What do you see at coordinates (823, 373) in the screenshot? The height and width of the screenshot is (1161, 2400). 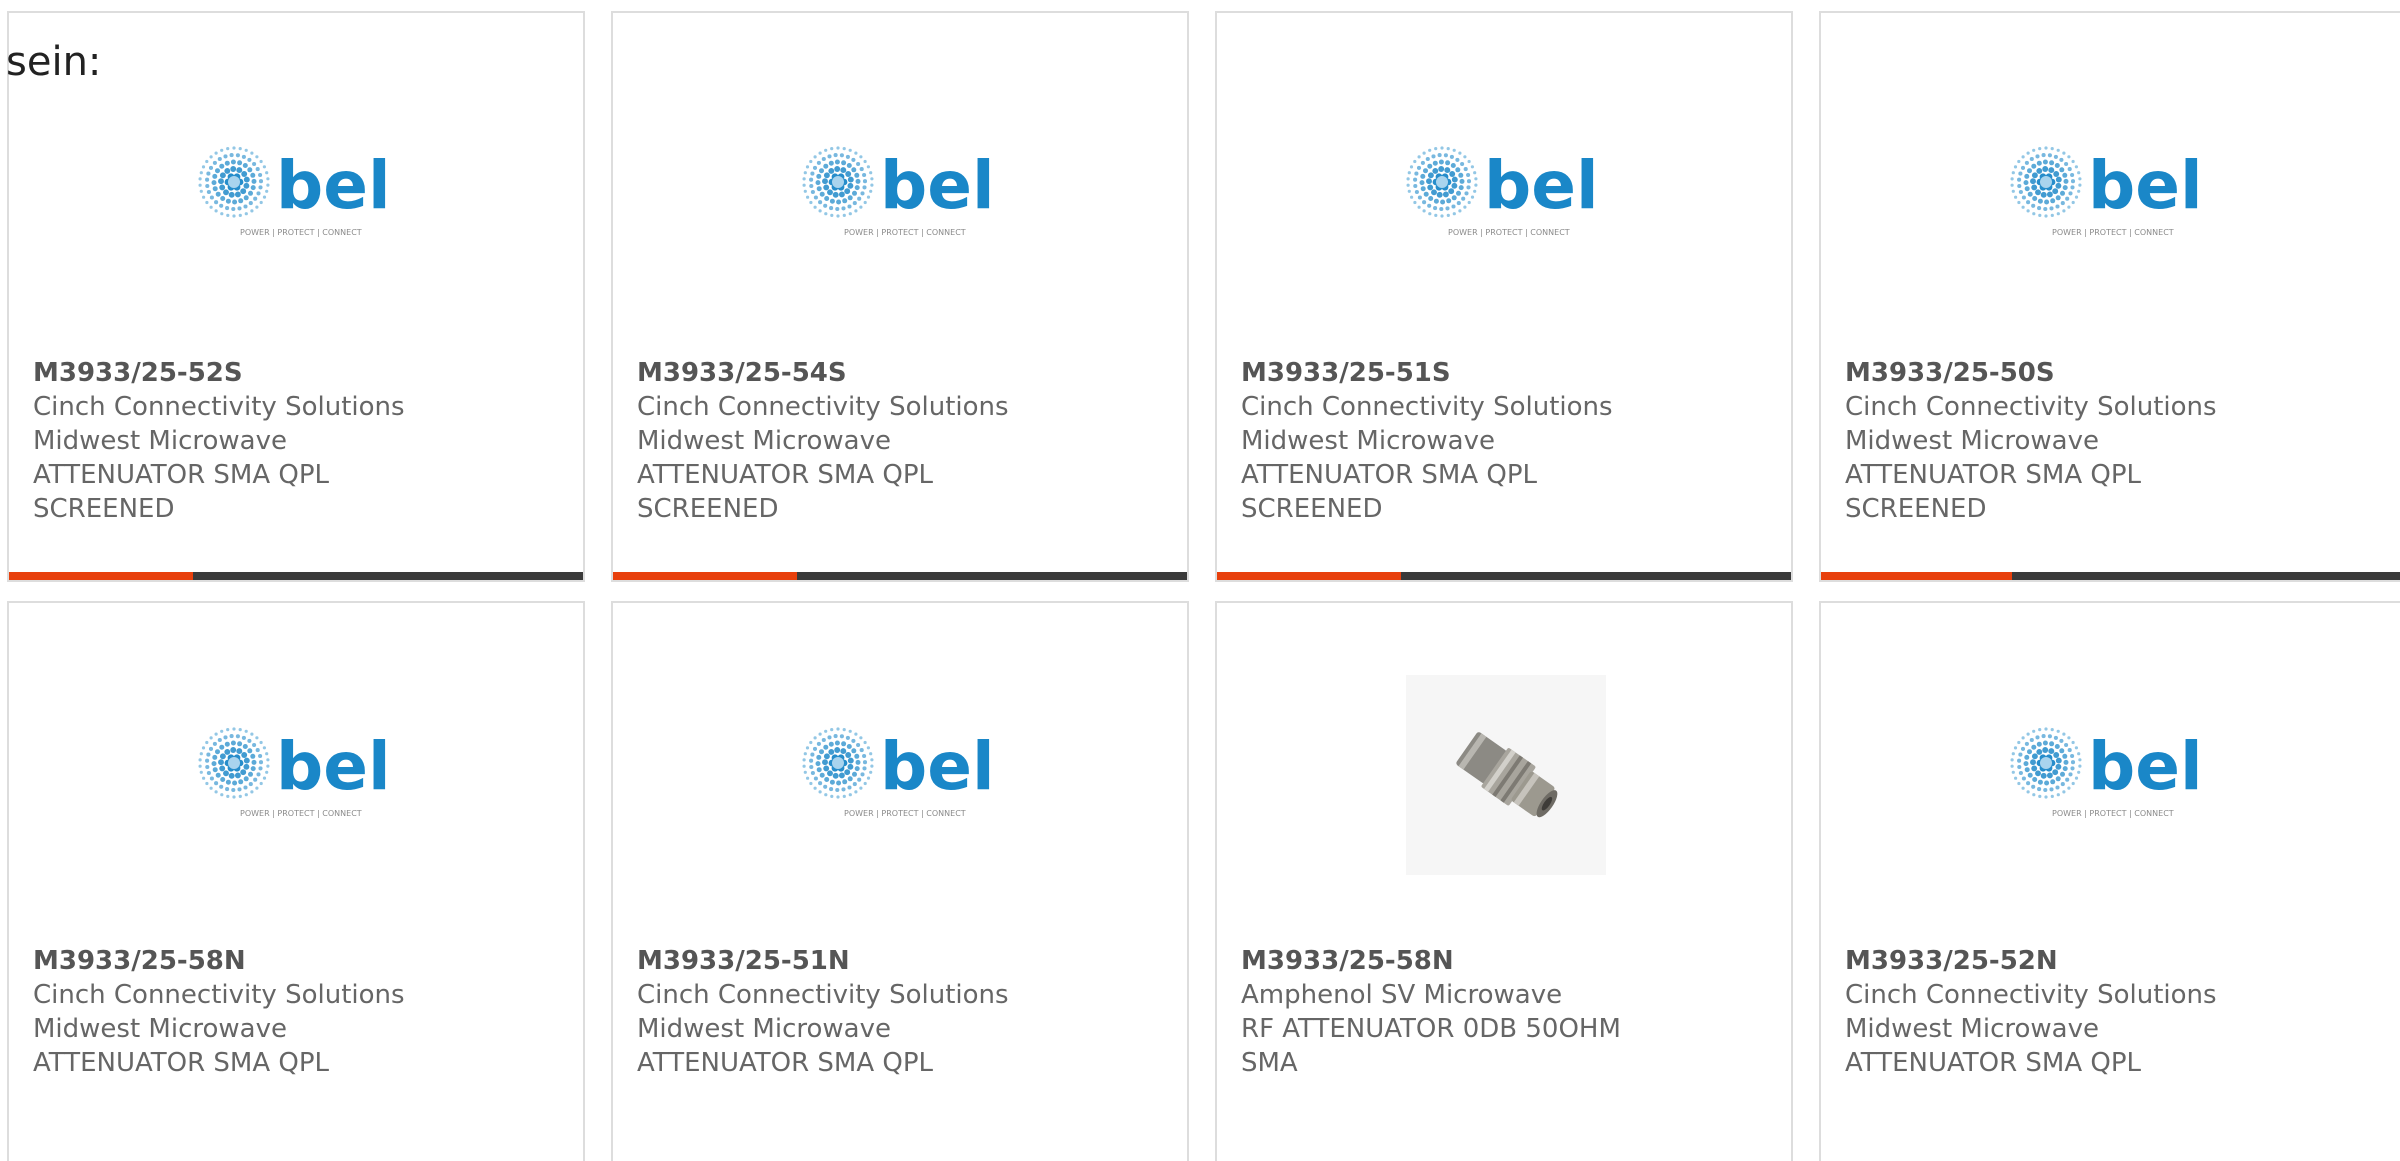 I see `part-number-link: M3933/25-54S` at bounding box center [823, 373].